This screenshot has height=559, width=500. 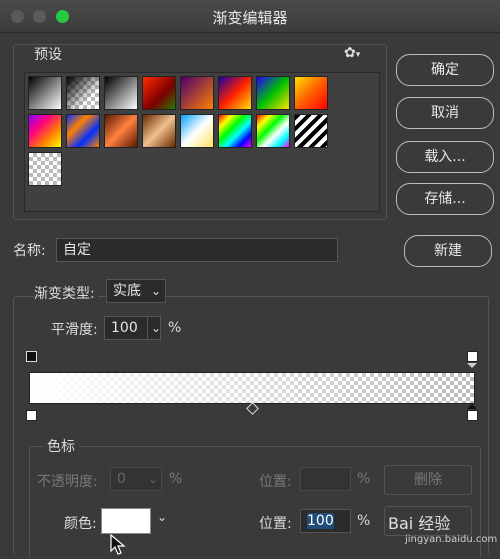 I want to click on color-swatch, so click(x=126, y=521).